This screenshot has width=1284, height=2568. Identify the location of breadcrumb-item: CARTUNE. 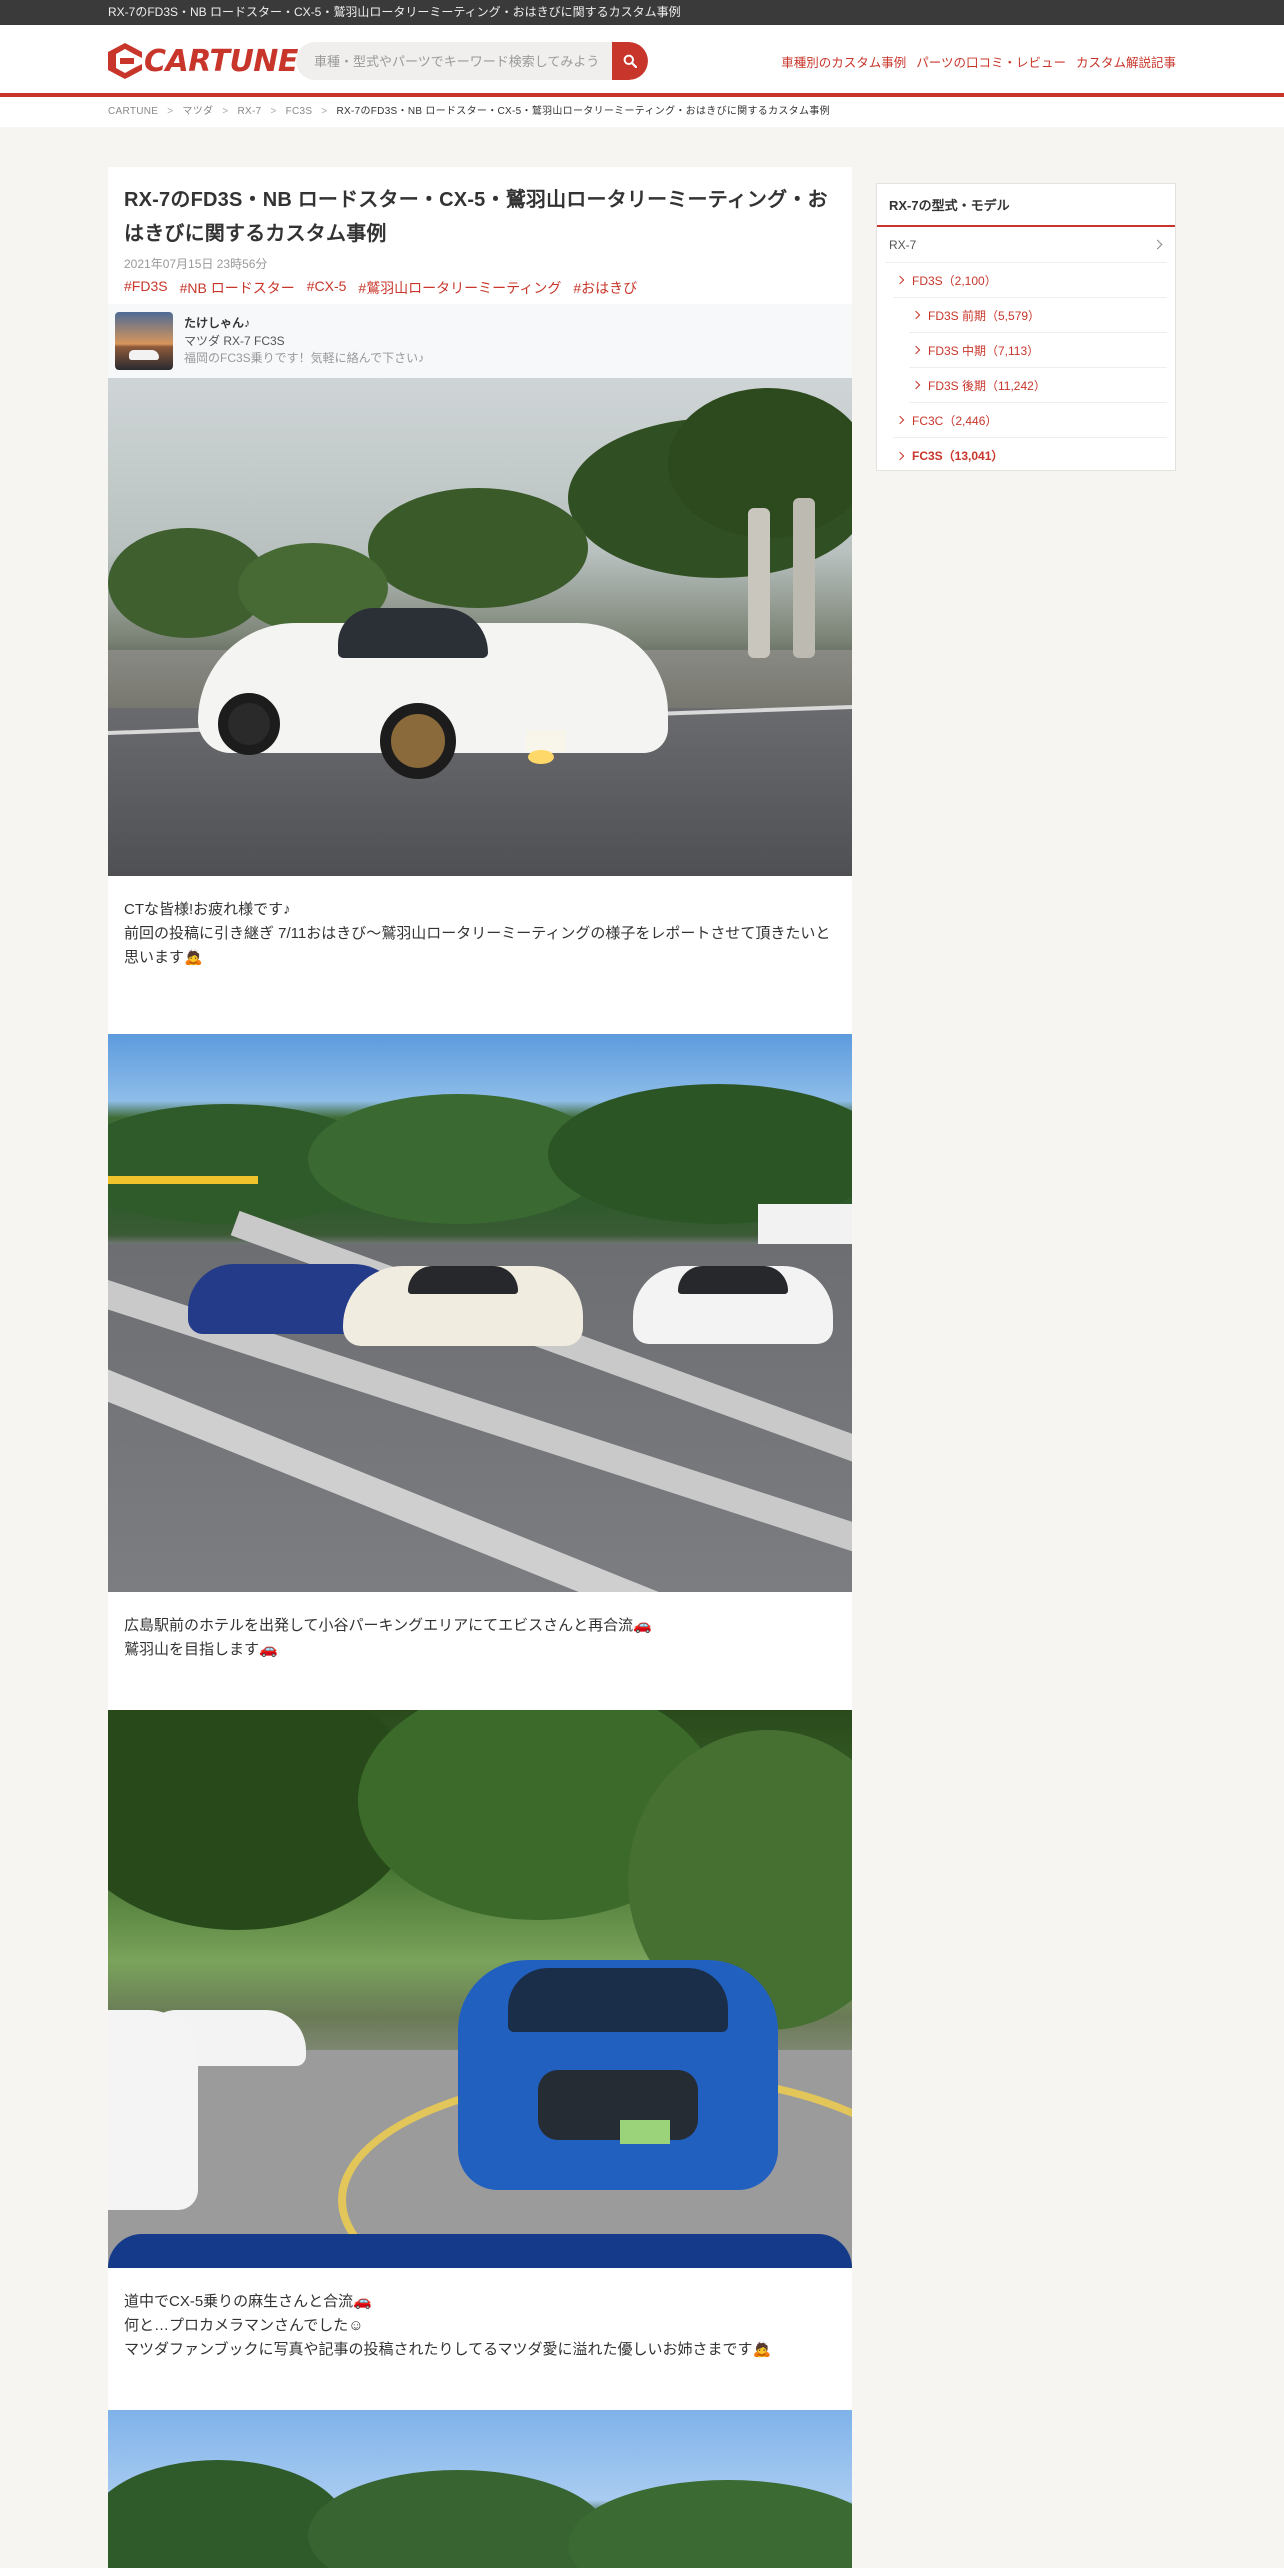
(133, 111).